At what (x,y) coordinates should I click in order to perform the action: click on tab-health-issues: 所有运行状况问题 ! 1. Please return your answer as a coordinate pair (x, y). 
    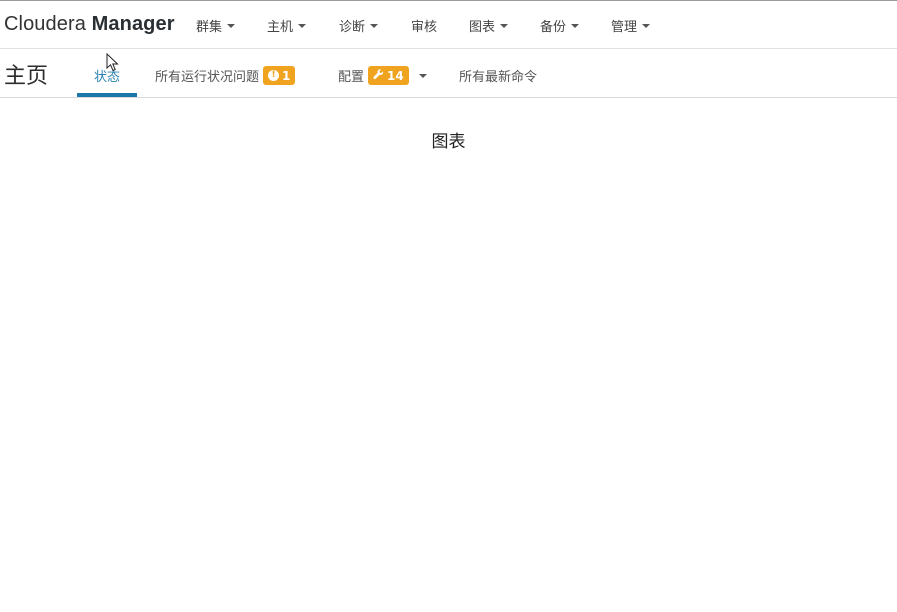
    Looking at the image, I should click on (225, 75).